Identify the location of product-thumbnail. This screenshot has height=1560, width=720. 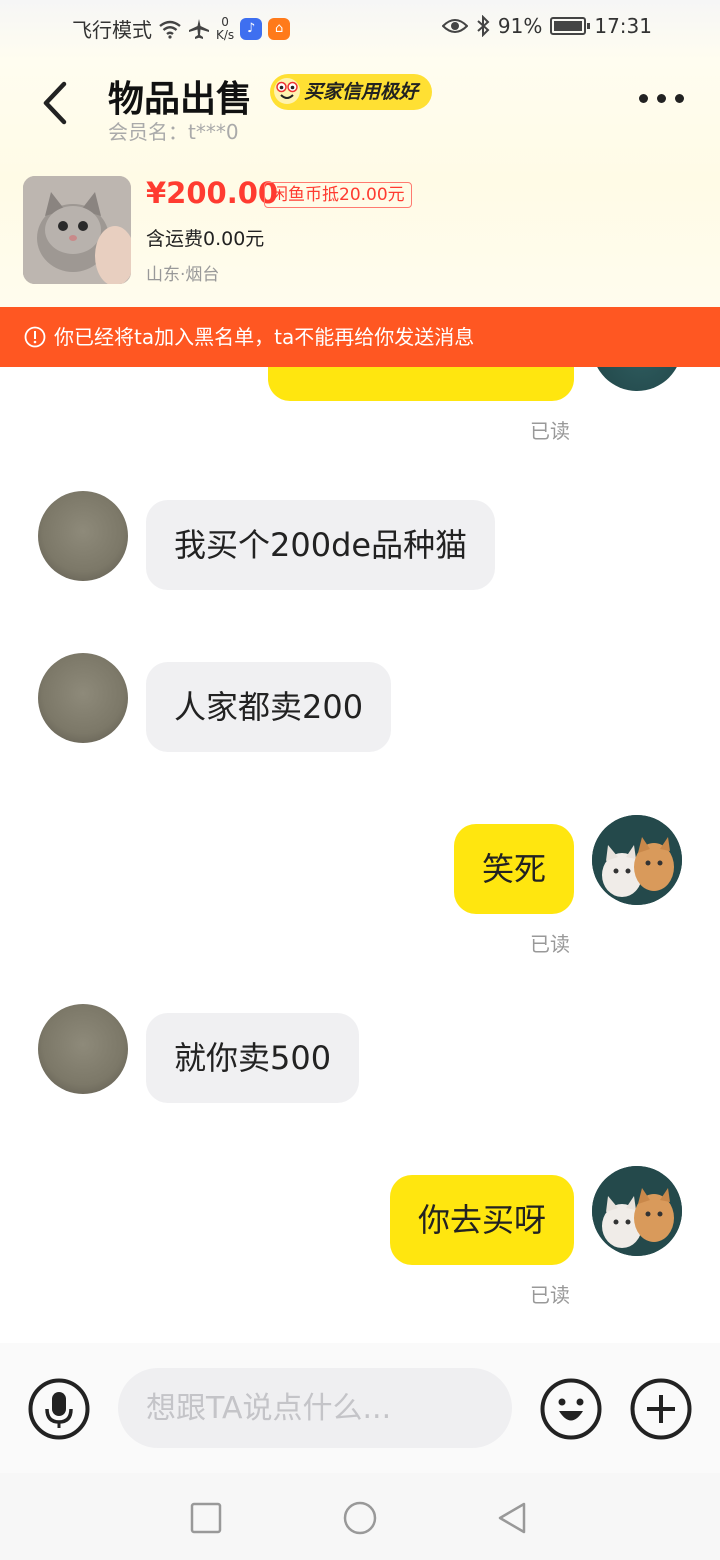
(77, 230).